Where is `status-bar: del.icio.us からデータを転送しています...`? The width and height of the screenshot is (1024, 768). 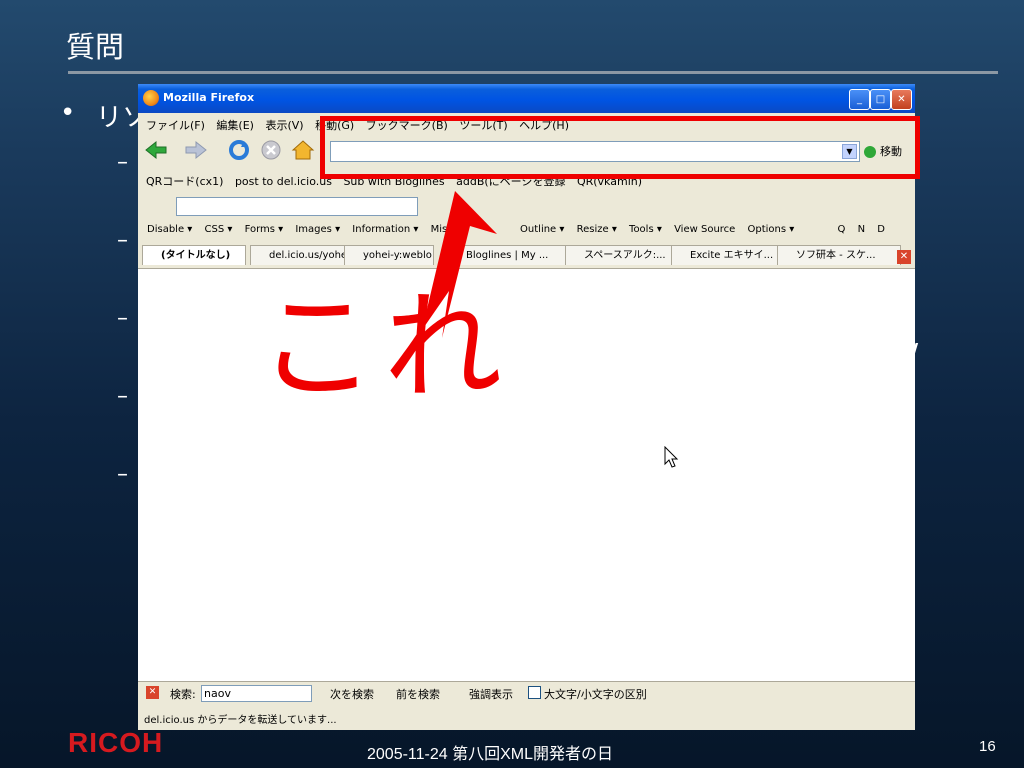
status-bar: del.icio.us からデータを転送しています... is located at coordinates (526, 718).